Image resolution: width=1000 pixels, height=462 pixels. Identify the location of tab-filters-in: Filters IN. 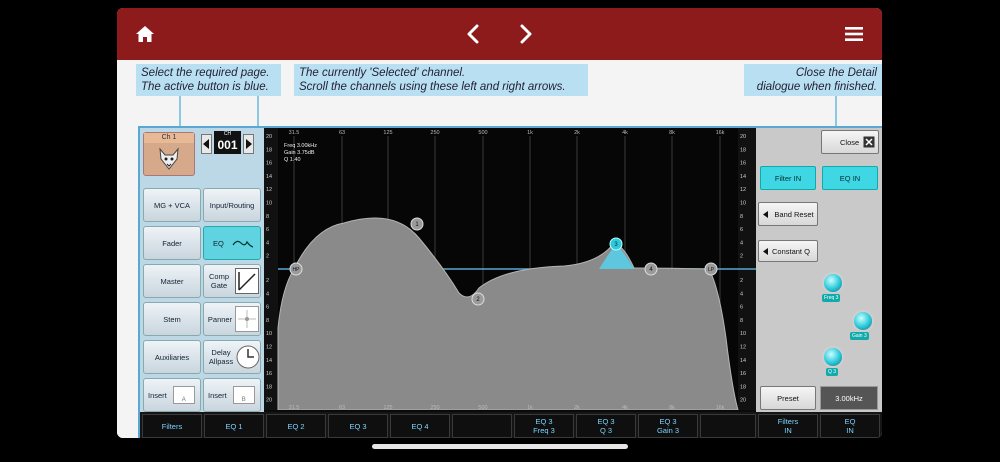
(788, 426).